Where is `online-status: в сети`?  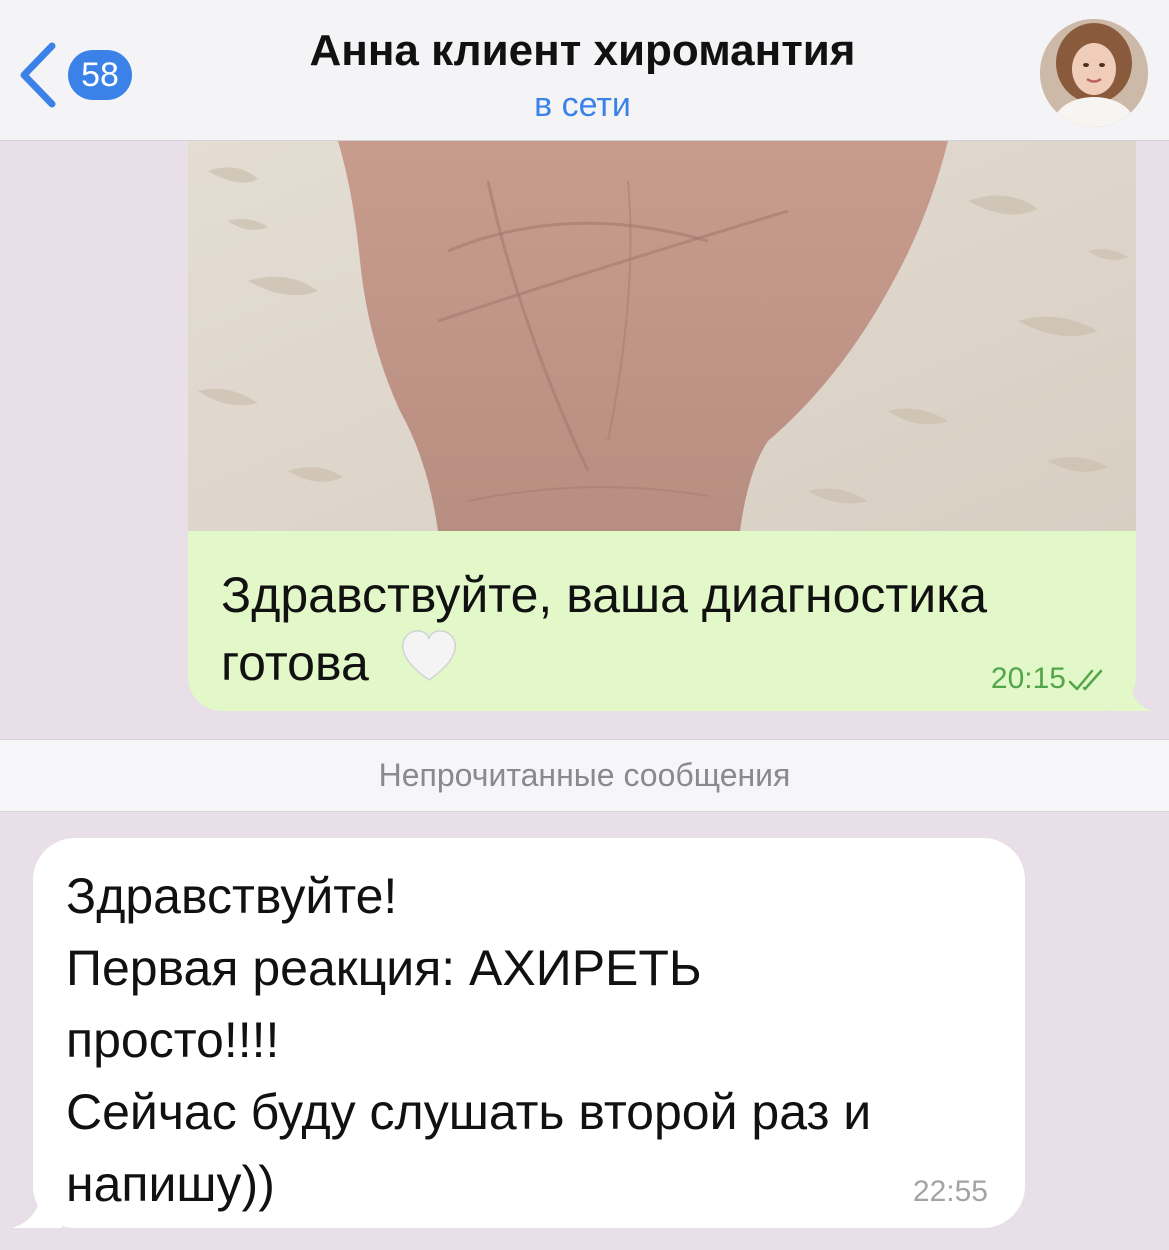
online-status: в сети is located at coordinates (582, 105).